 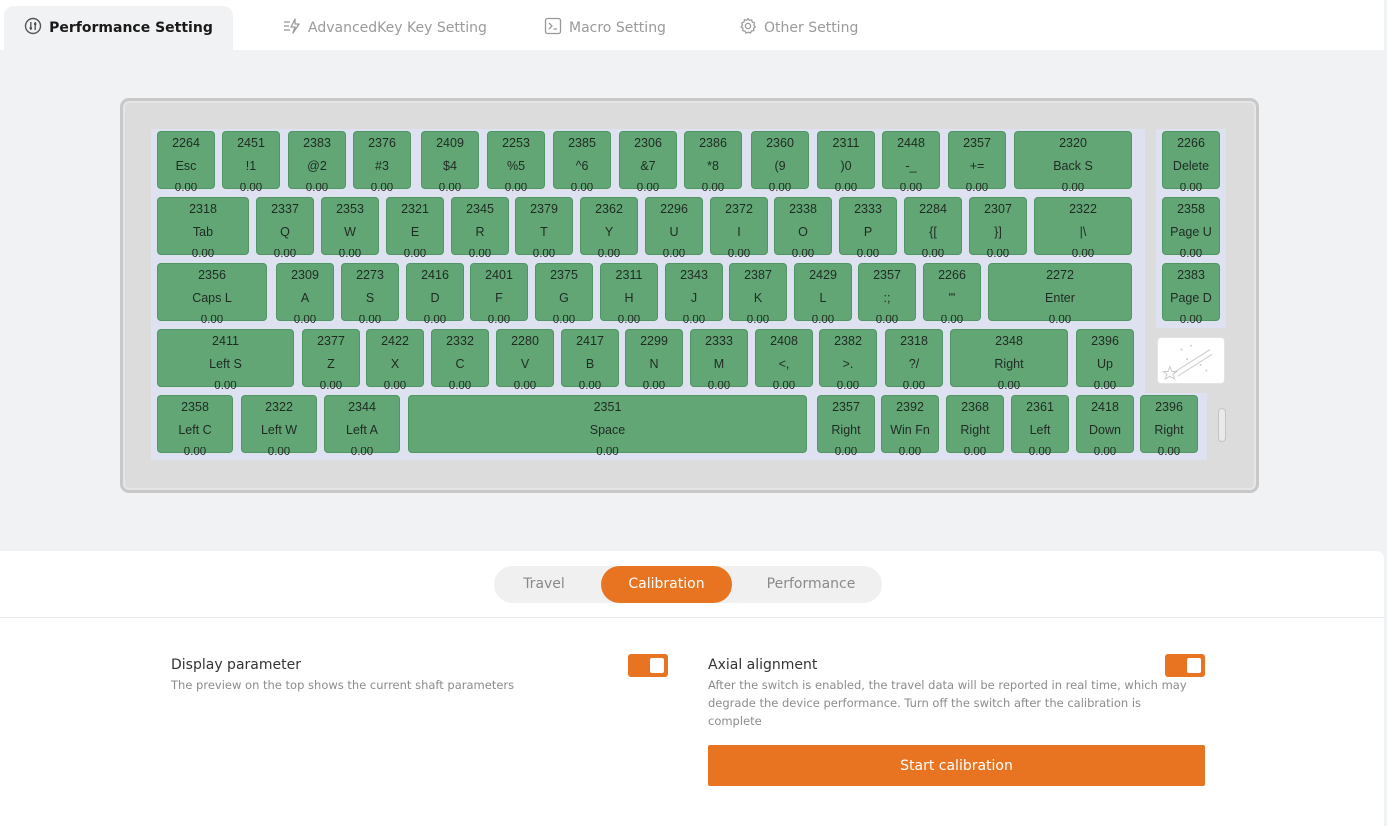 What do you see at coordinates (952, 294) in the screenshot?
I see `key: 2266 "' 0.00` at bounding box center [952, 294].